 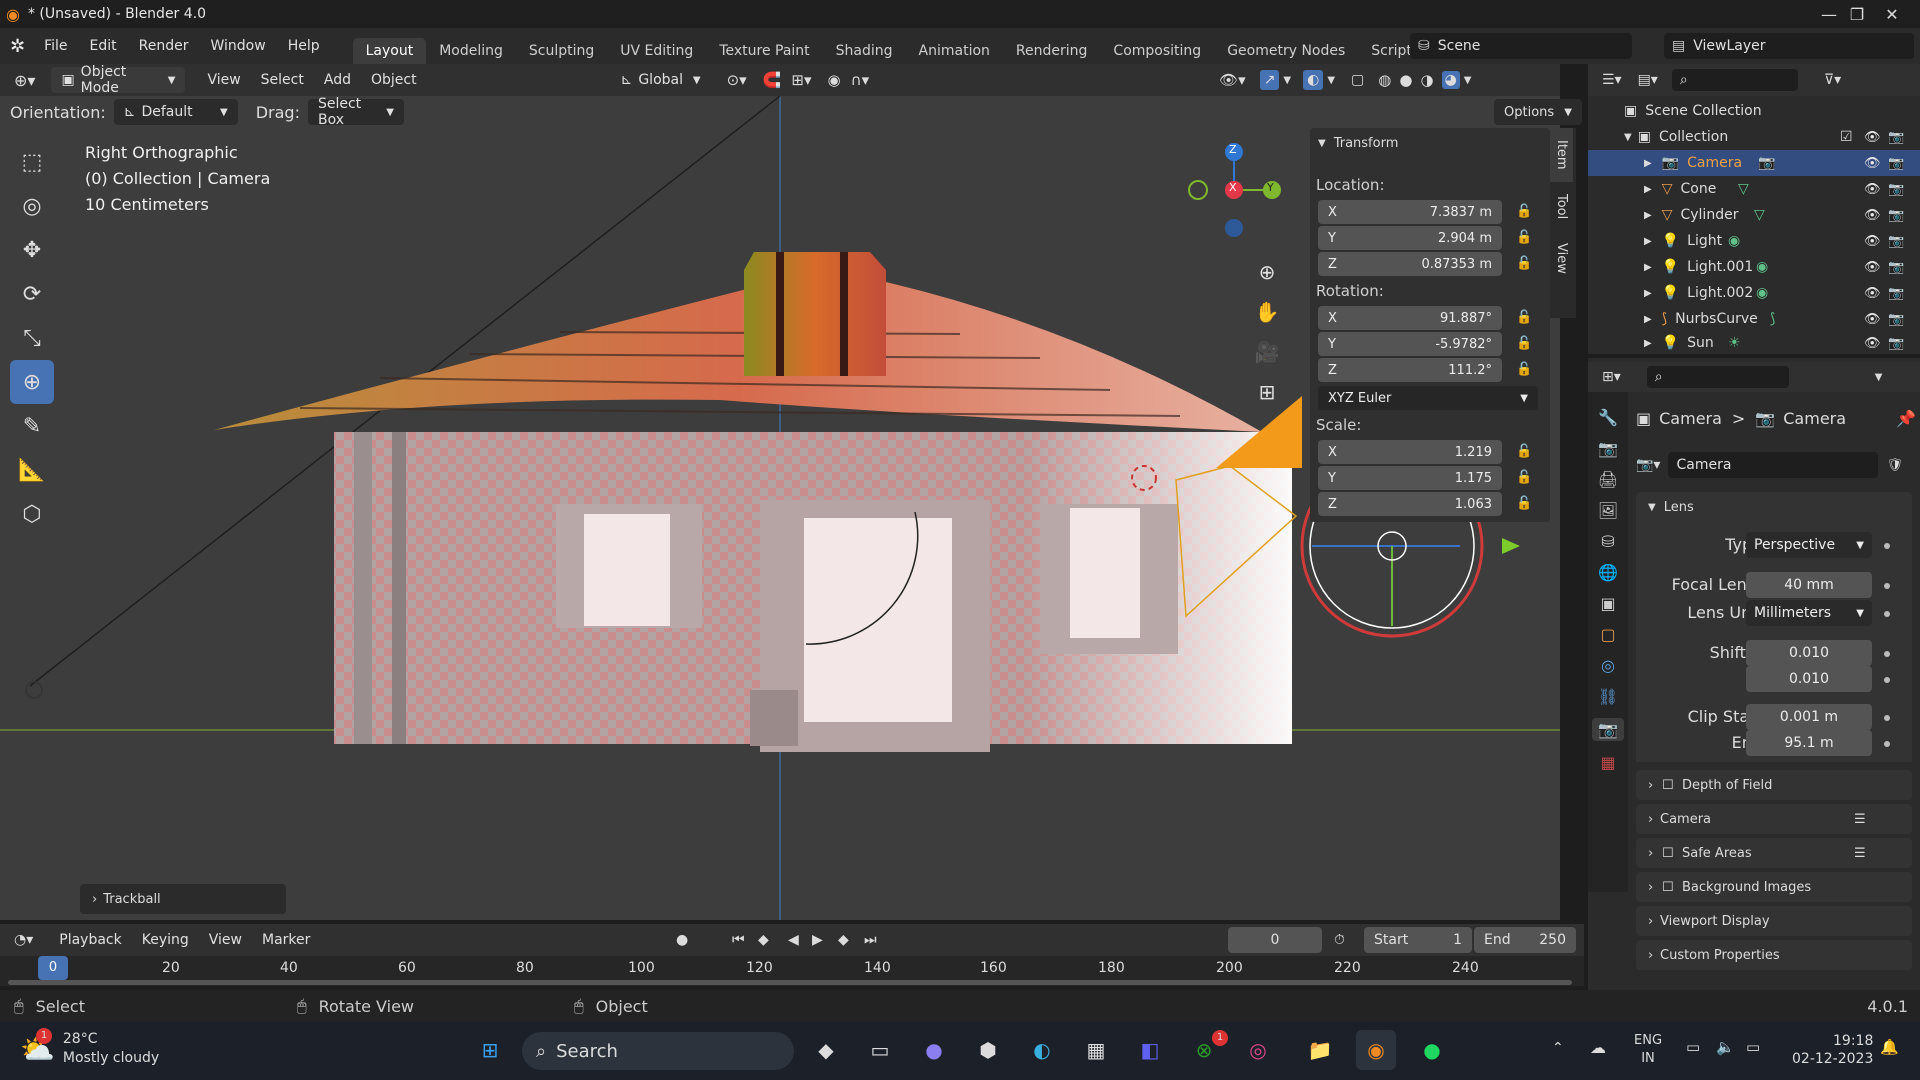 What do you see at coordinates (32, 382) in the screenshot?
I see `transform-tool-icon: ⊕` at bounding box center [32, 382].